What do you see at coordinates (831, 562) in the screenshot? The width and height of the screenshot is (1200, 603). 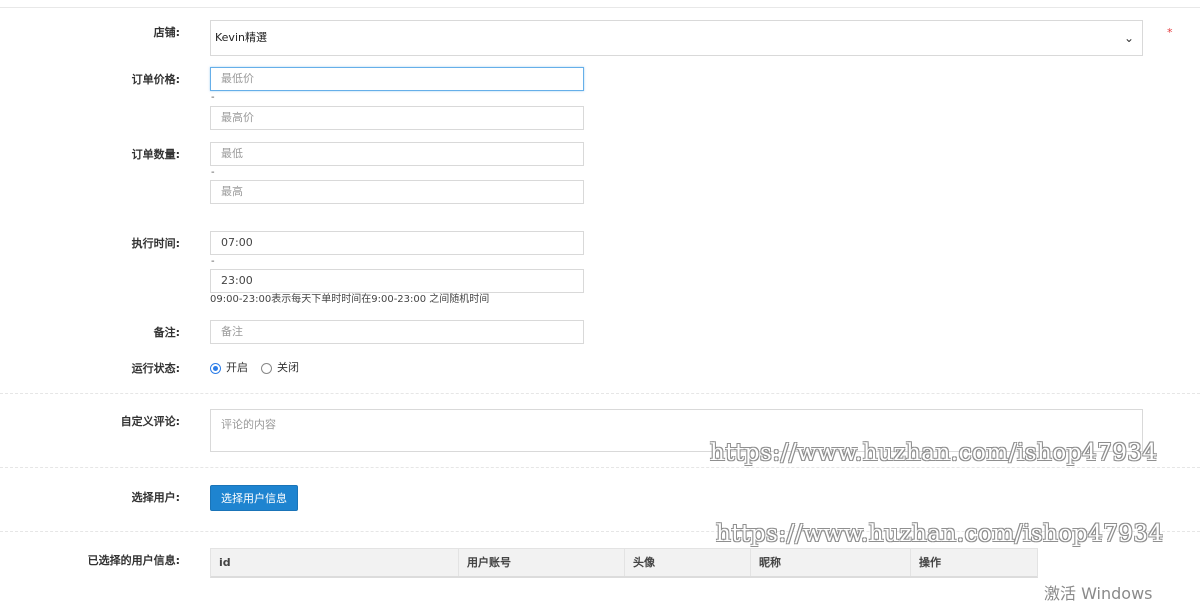 I see `column-nickname: 昵称` at bounding box center [831, 562].